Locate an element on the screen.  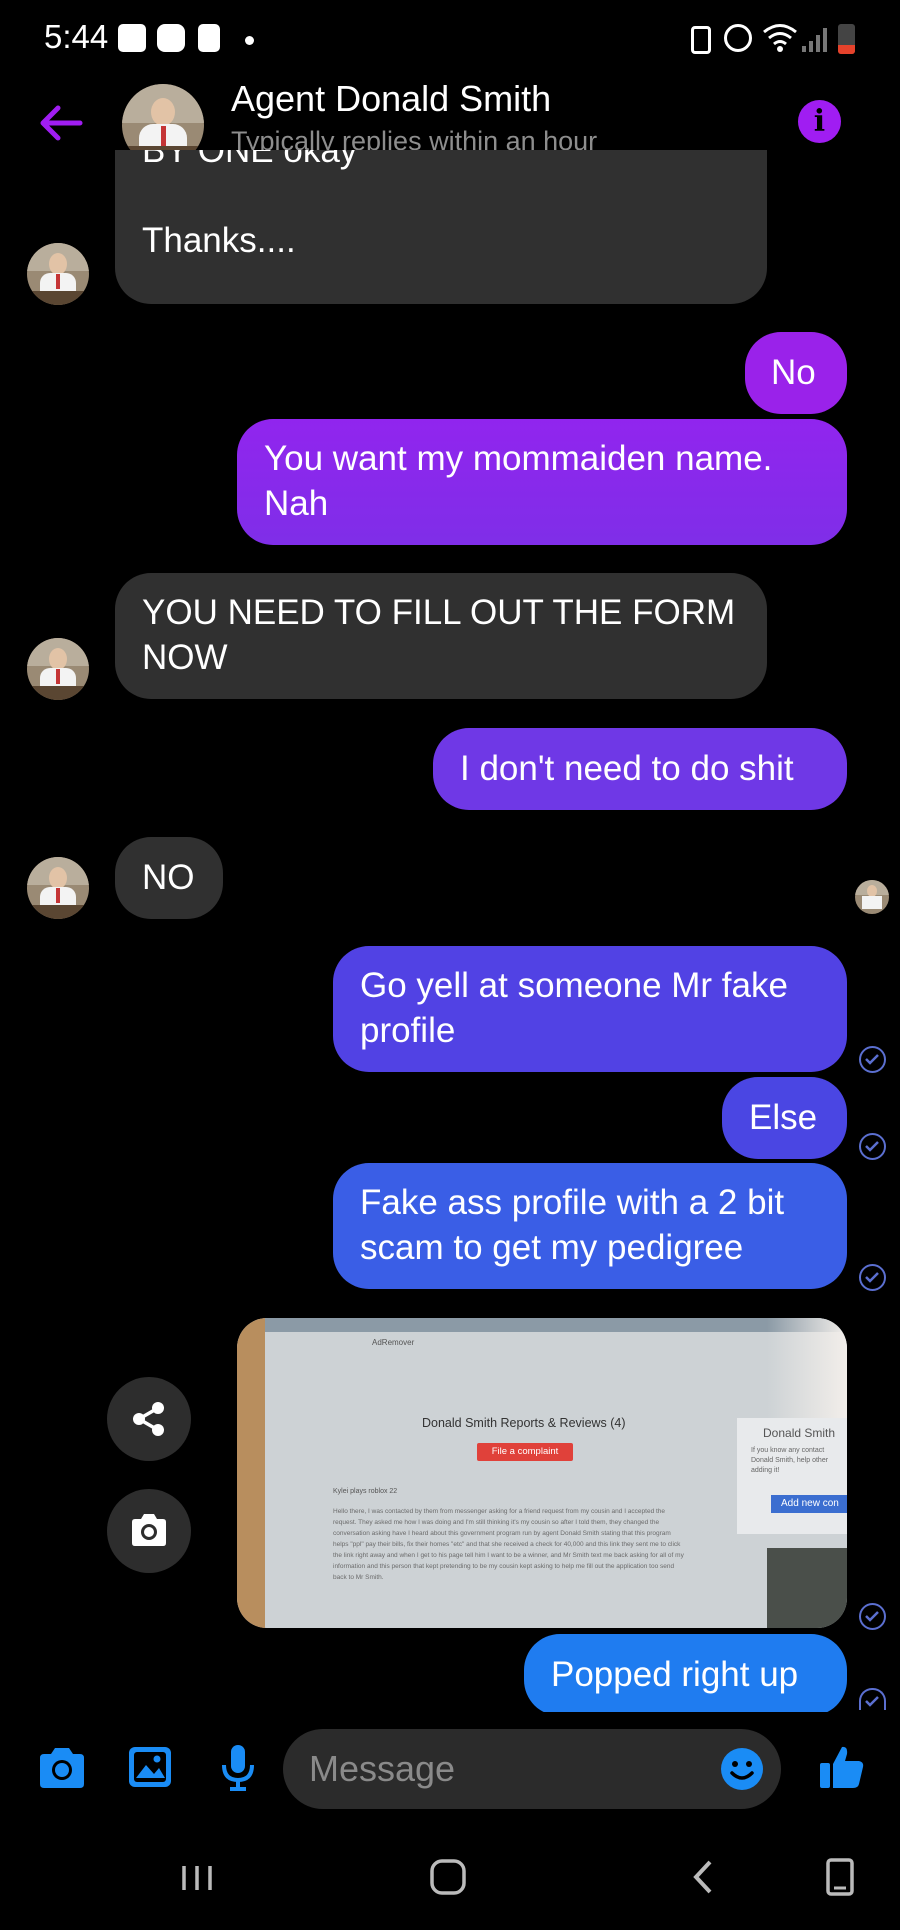
message-text: No is located at coordinates (793, 372).